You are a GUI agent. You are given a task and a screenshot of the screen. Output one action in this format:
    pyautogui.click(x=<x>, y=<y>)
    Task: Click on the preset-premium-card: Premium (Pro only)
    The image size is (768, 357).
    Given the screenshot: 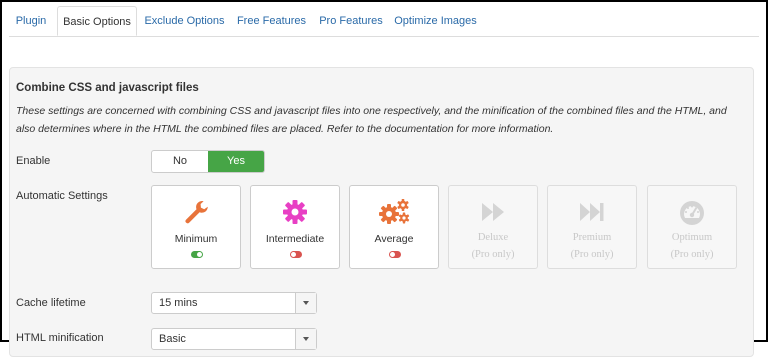 What is the action you would take?
    pyautogui.click(x=592, y=227)
    